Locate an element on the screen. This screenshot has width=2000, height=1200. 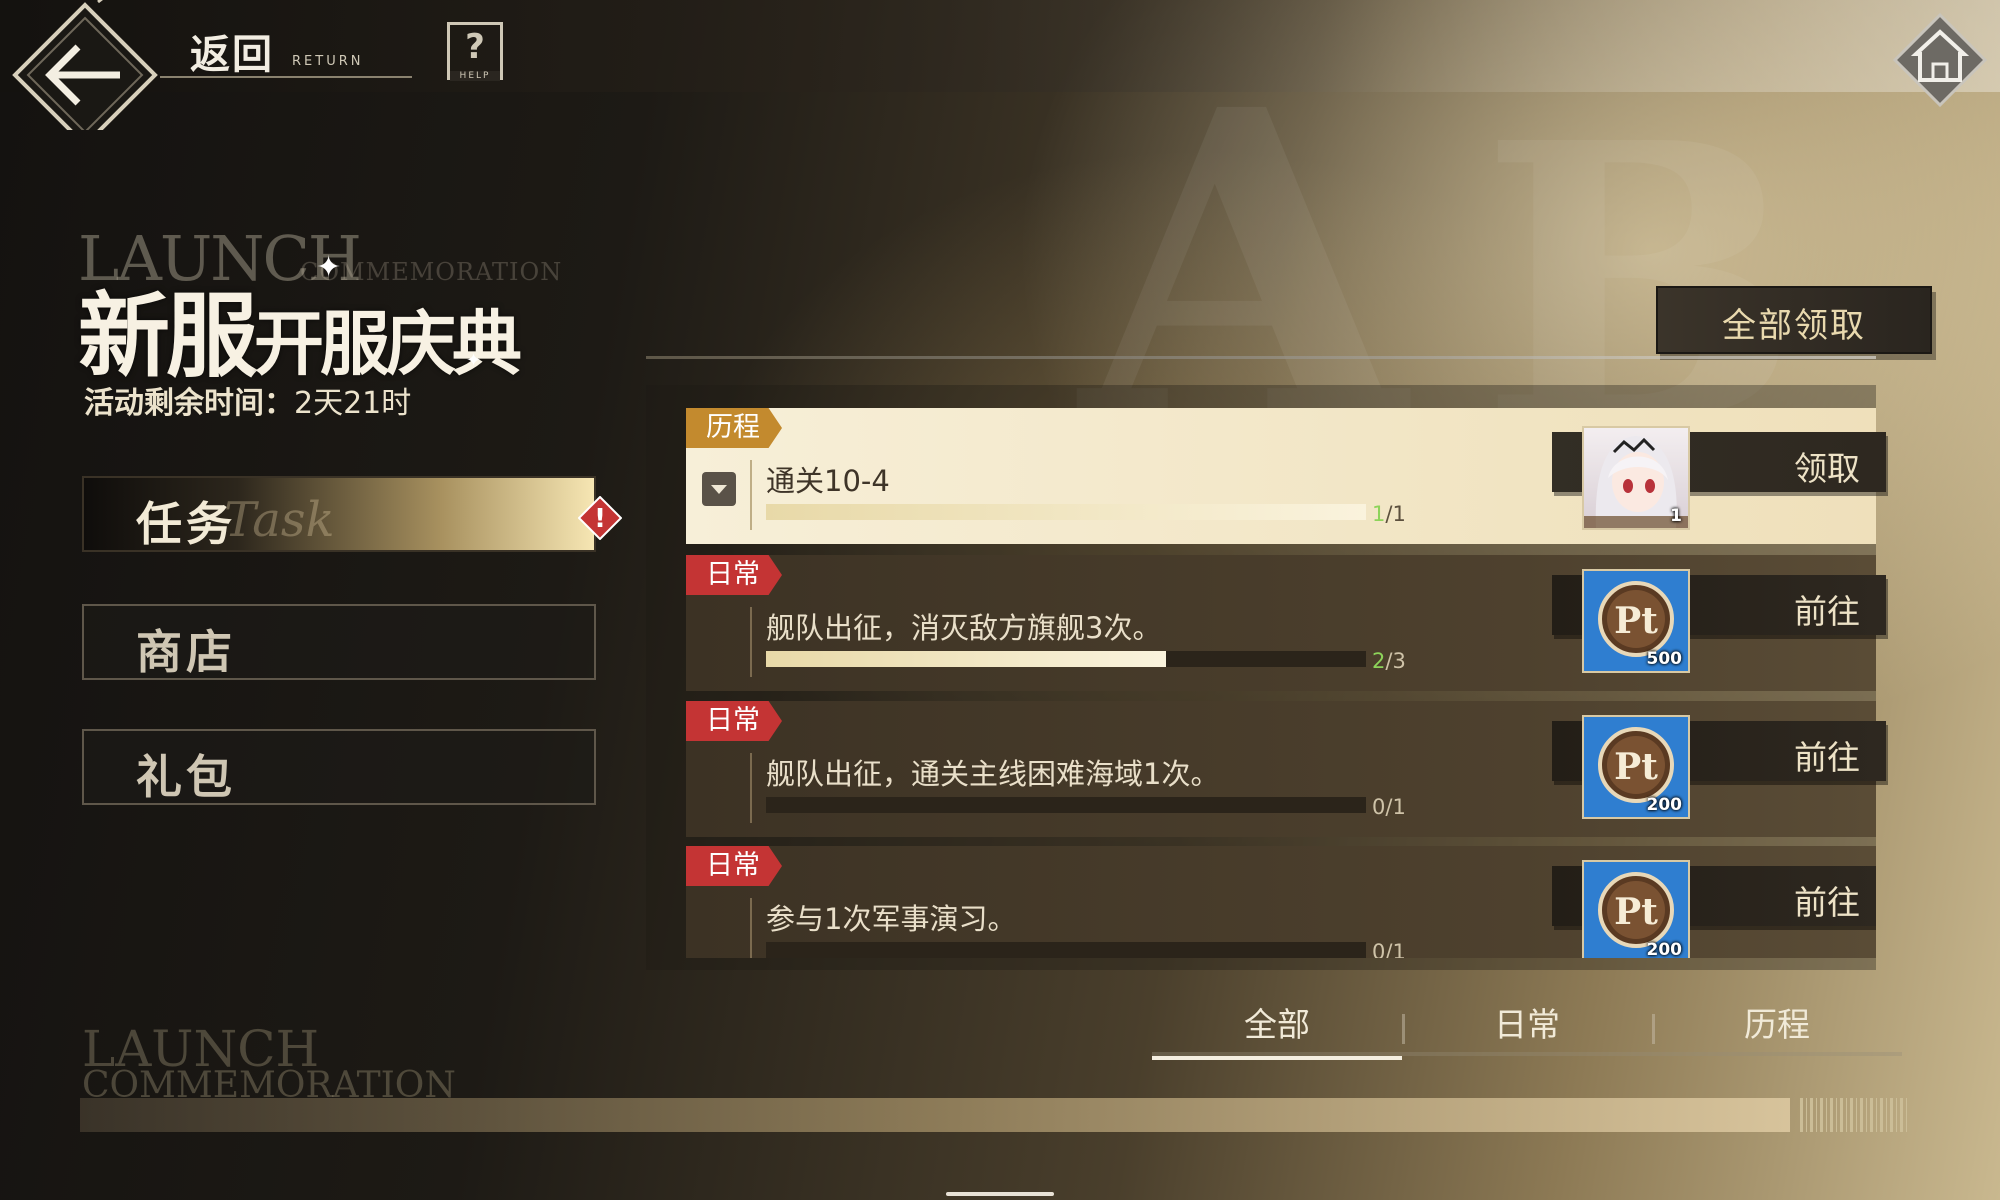
back-arrow-icon is located at coordinates (85, 74).